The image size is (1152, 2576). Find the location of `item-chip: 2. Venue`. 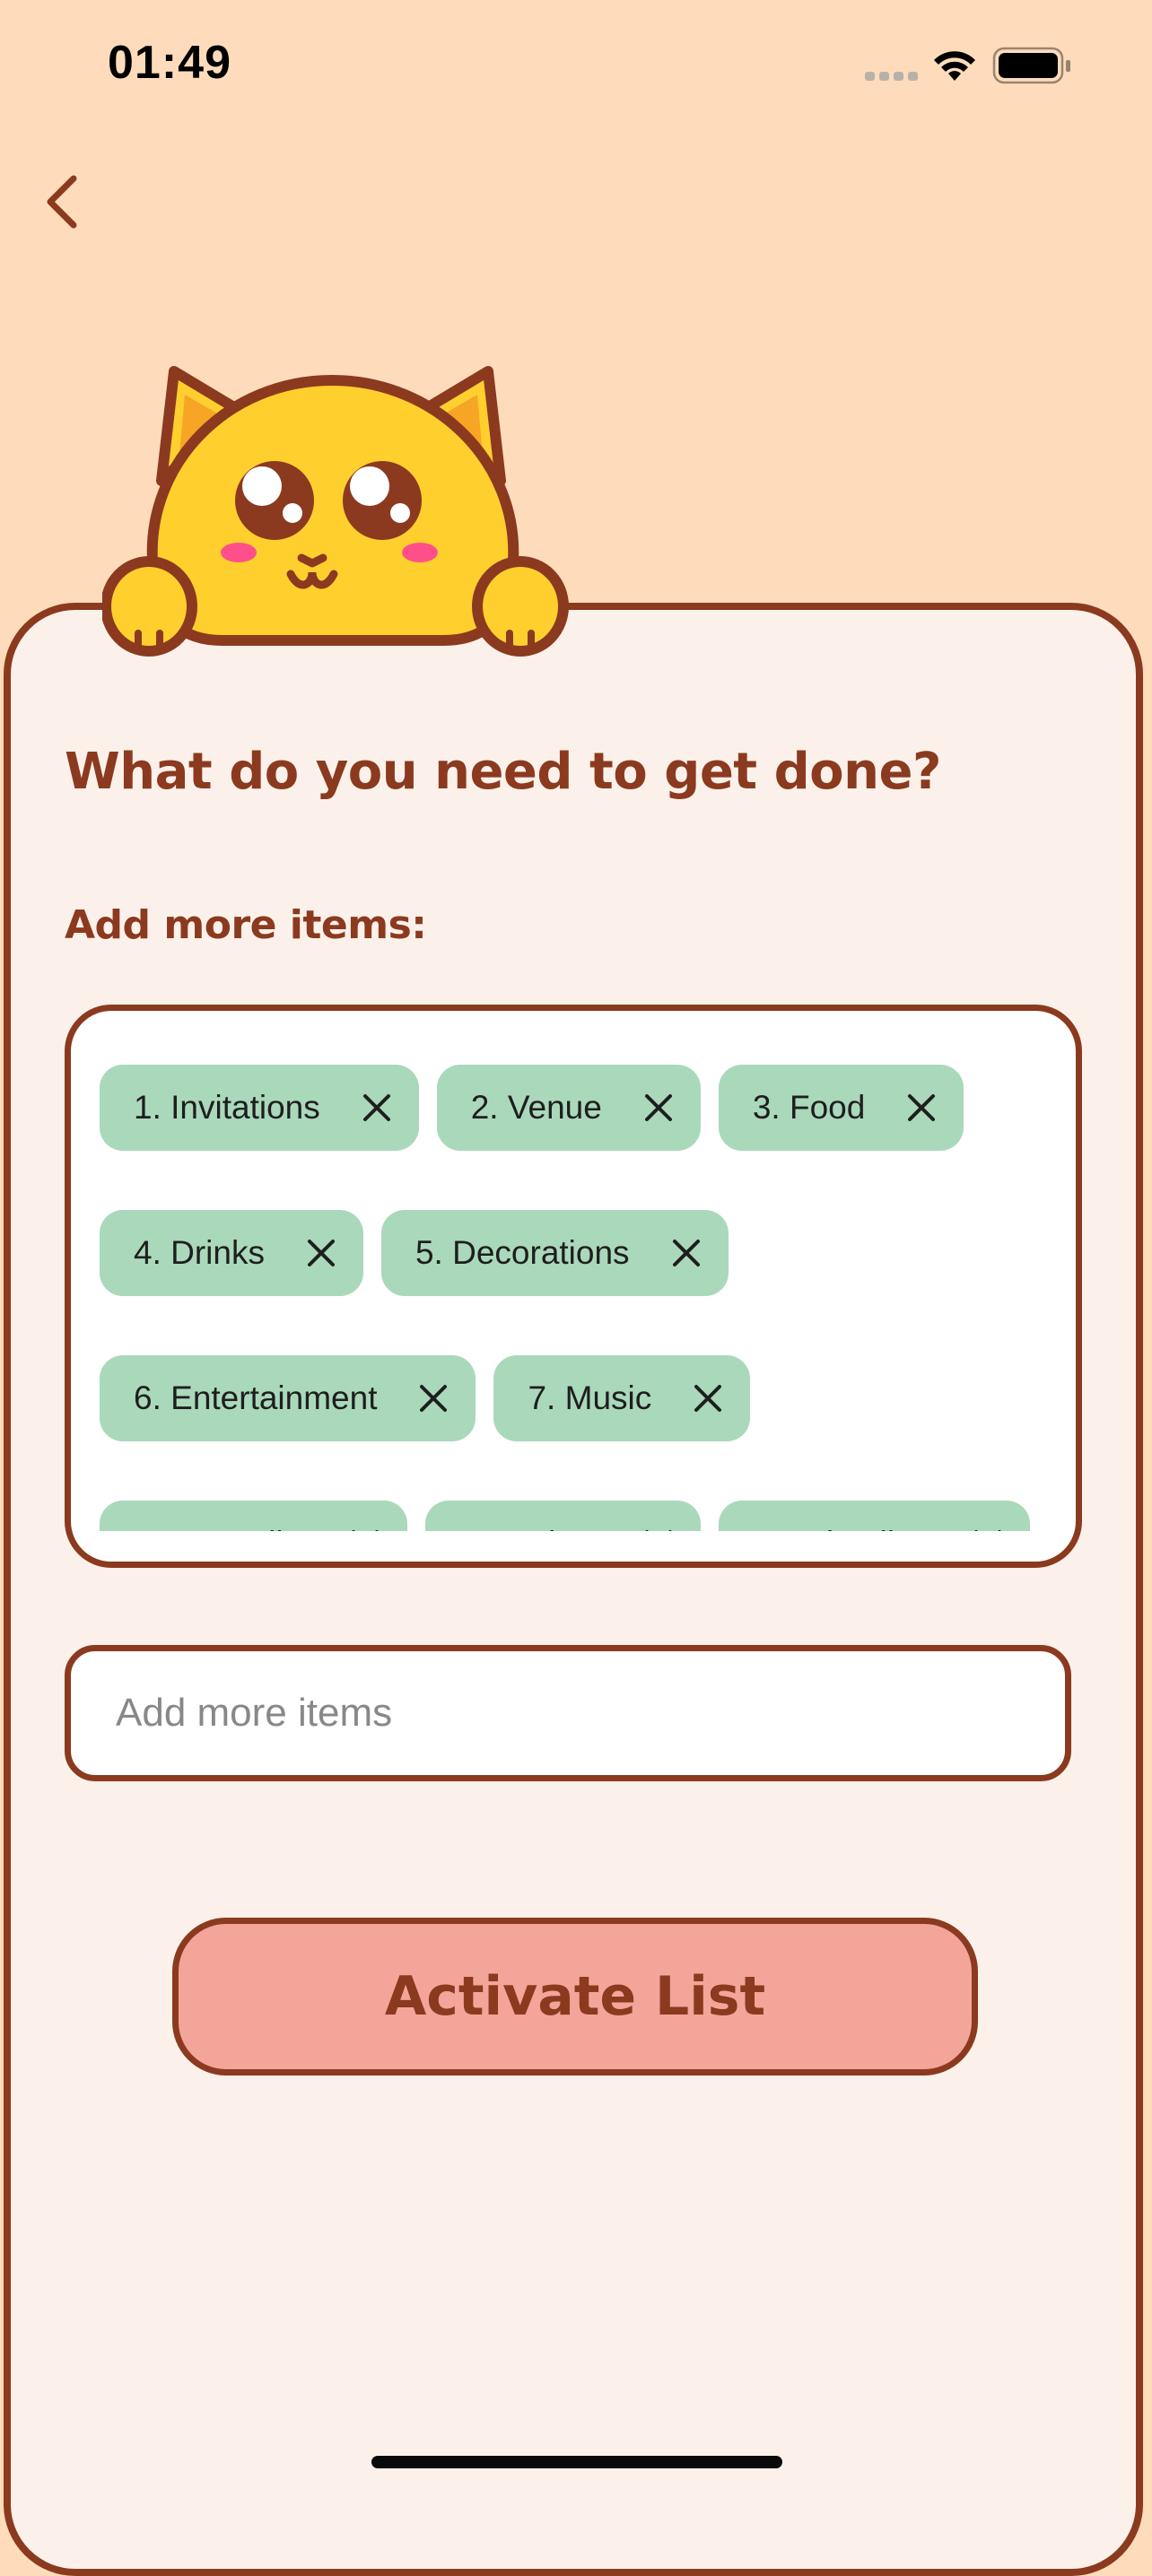

item-chip: 2. Venue is located at coordinates (568, 1108).